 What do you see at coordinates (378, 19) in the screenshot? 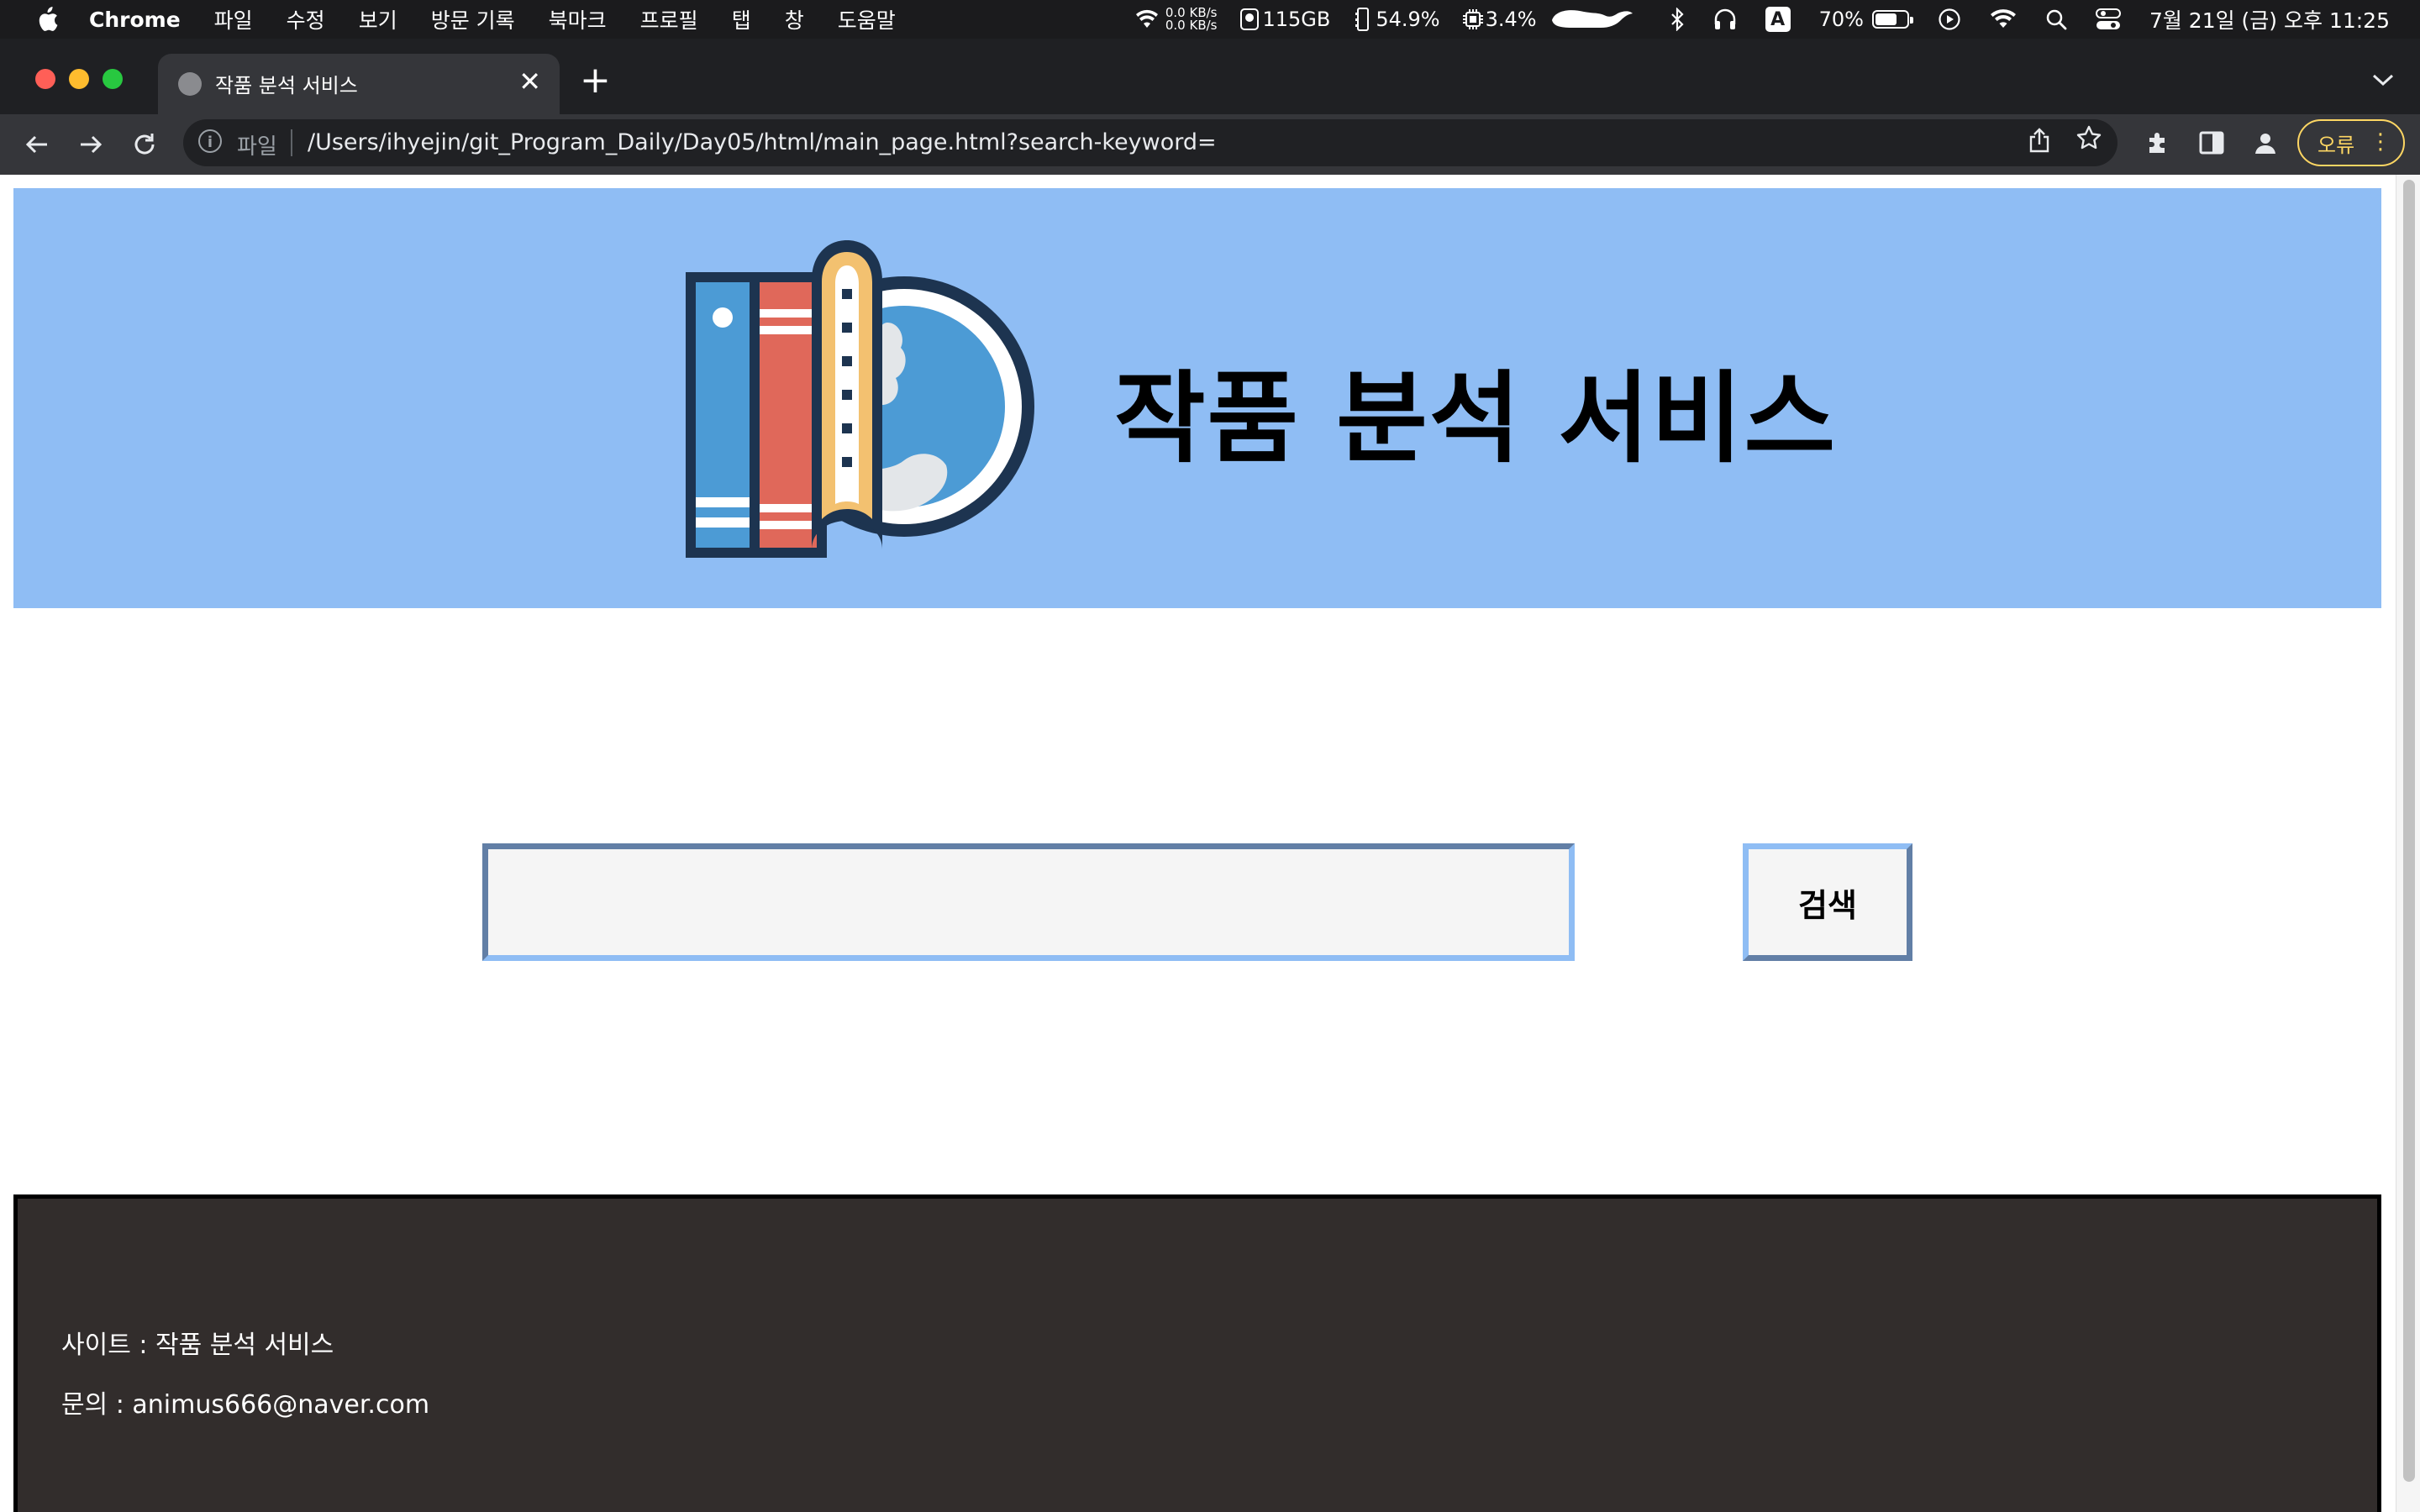
I see `menu-view: 보기` at bounding box center [378, 19].